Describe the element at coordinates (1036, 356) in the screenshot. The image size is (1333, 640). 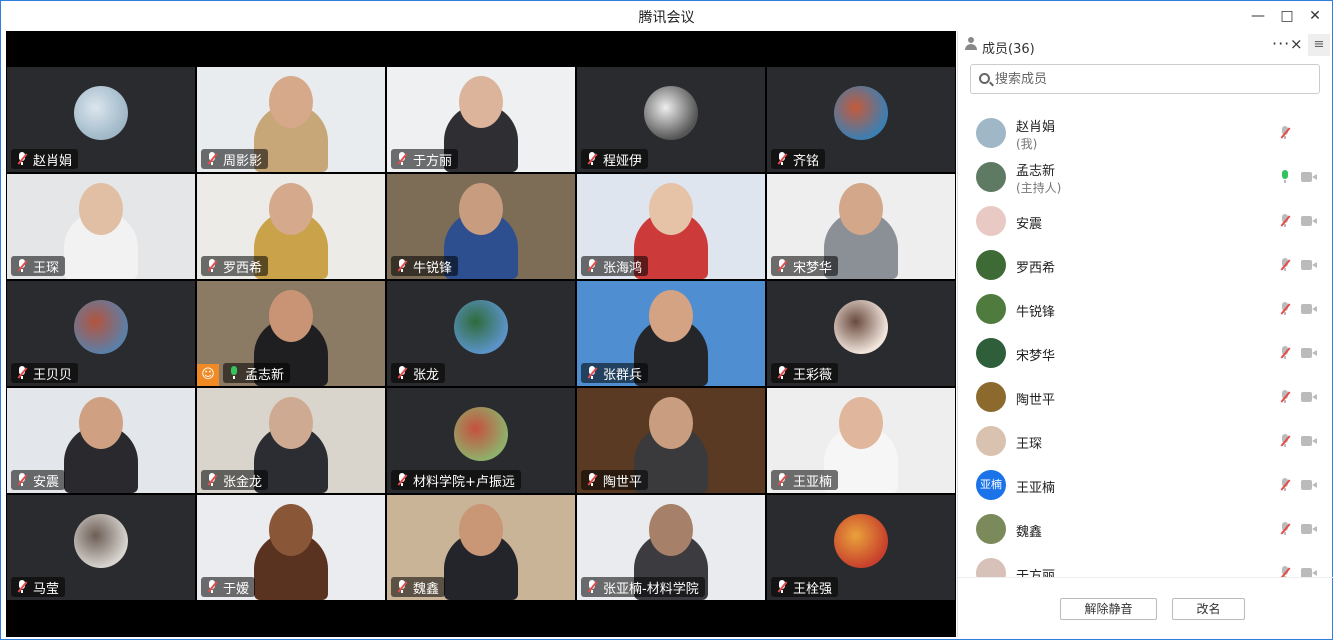
I see `member-name: 宋梦华` at that location.